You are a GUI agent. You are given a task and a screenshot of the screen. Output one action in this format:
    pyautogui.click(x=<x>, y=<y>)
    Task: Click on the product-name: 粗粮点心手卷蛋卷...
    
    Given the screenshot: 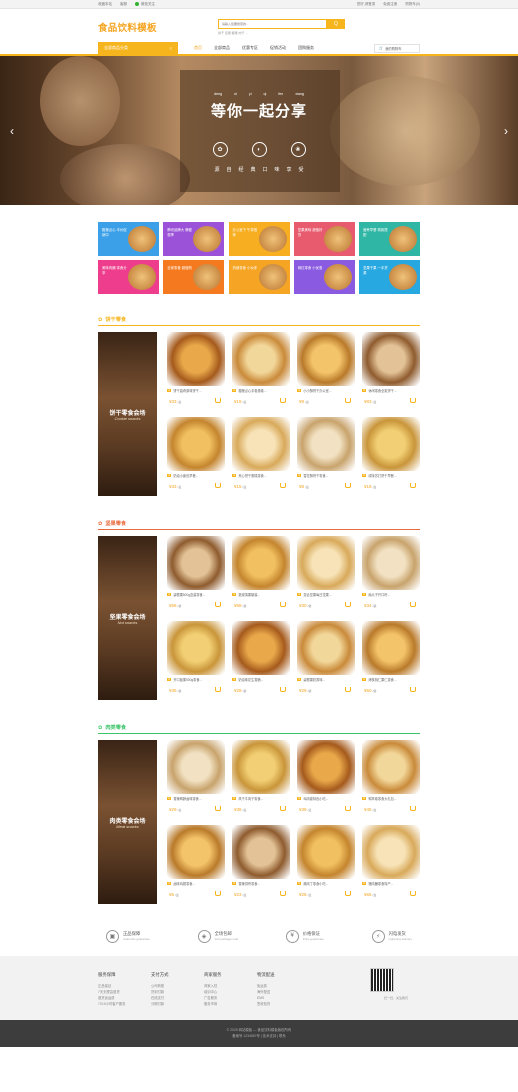 What is the action you would take?
    pyautogui.click(x=252, y=390)
    